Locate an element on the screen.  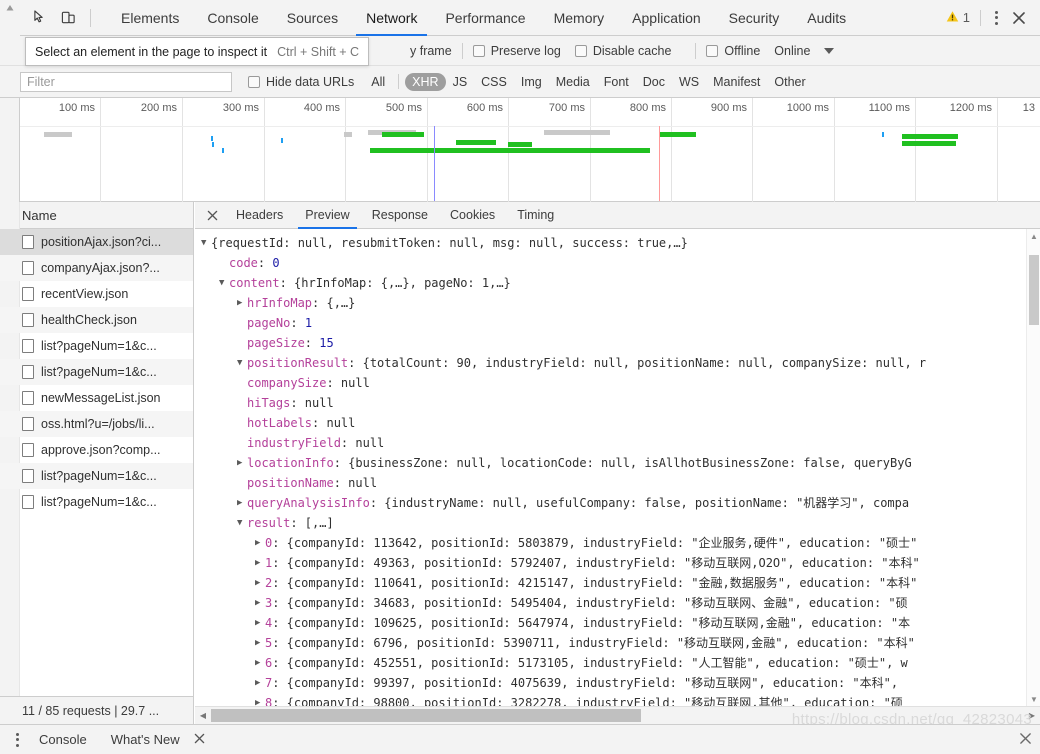
request-list-header: Name is located at coordinates (96, 215).